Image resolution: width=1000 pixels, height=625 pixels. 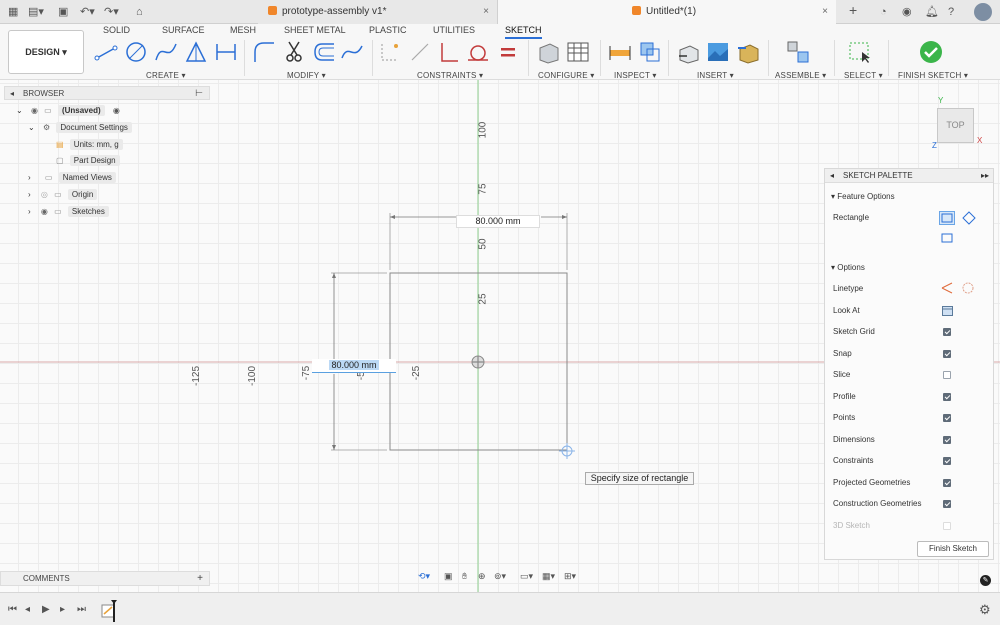 I want to click on zoom-fit-icon: ⊚▾, so click(x=500, y=576).